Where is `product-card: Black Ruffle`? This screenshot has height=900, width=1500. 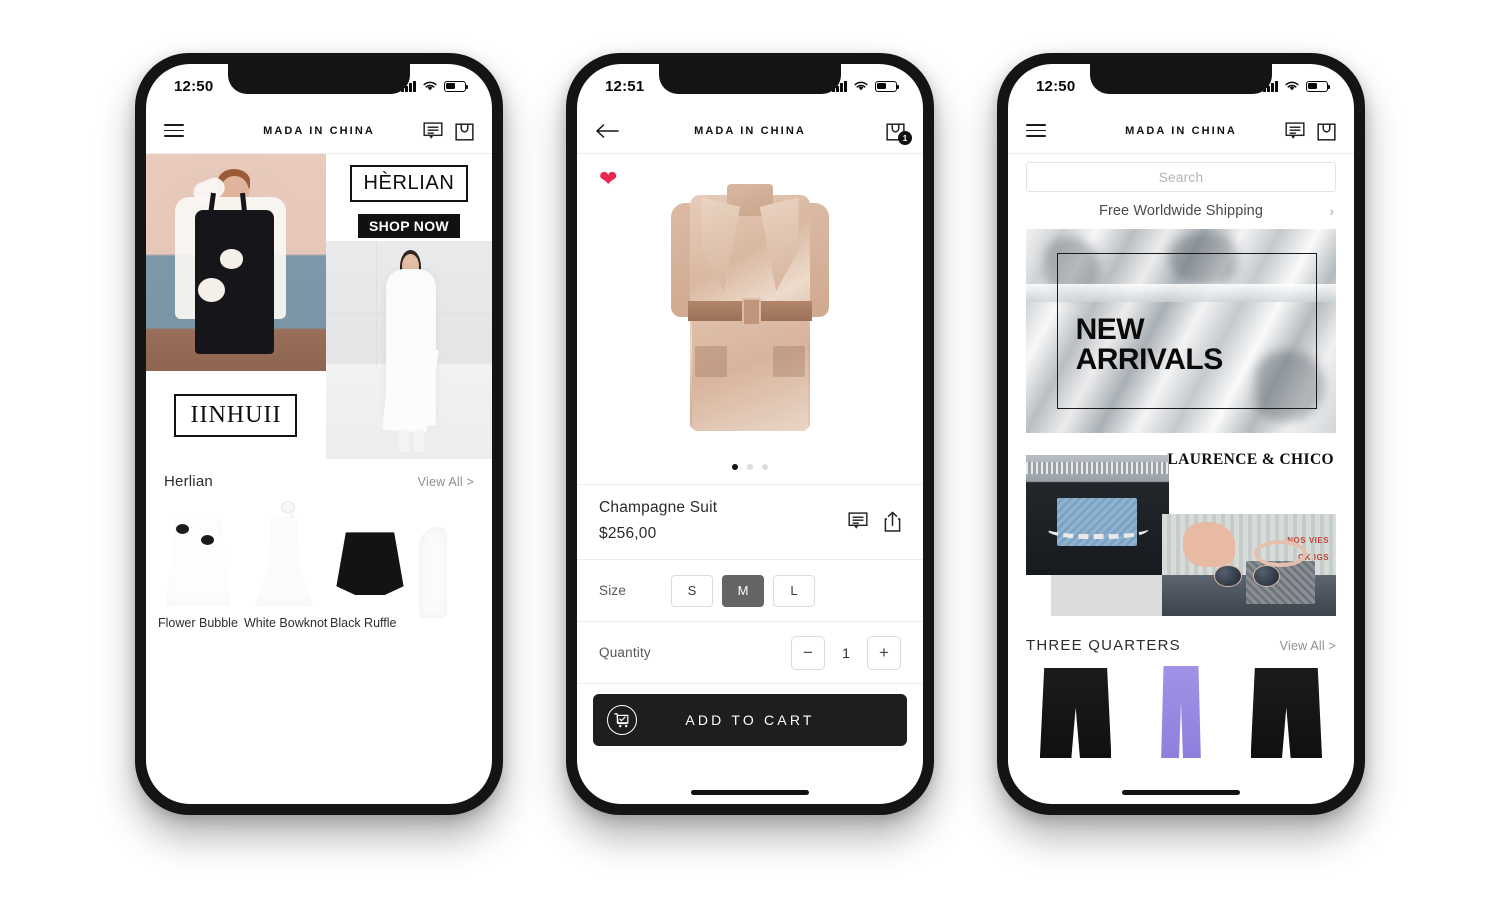
product-card: Black Ruffle is located at coordinates (370, 565).